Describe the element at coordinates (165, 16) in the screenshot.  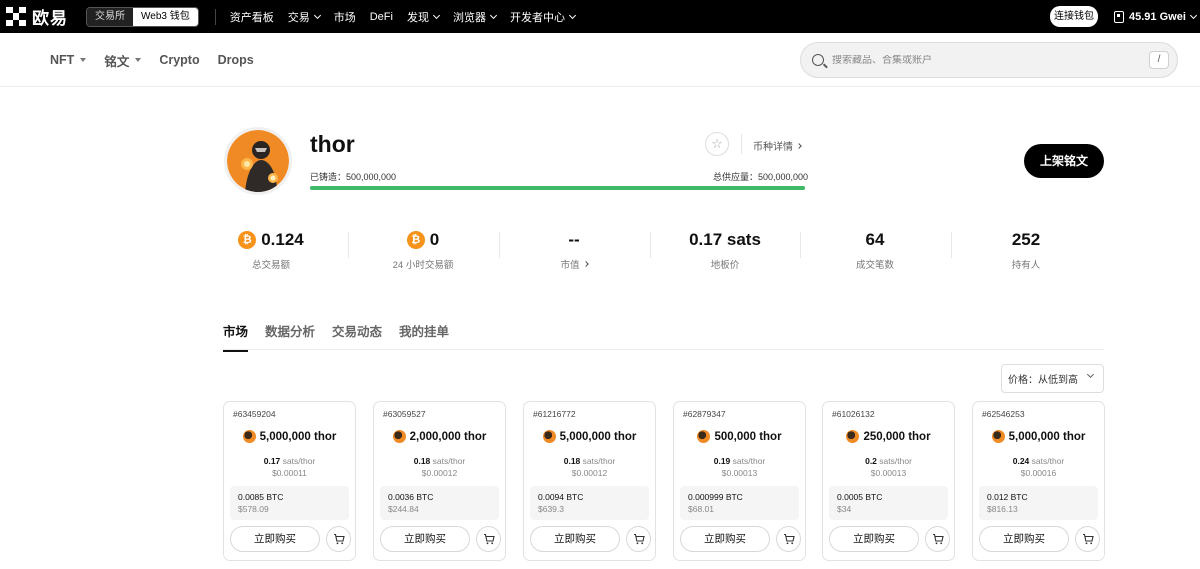
I see `mode-web3-button: Web3 钱包` at that location.